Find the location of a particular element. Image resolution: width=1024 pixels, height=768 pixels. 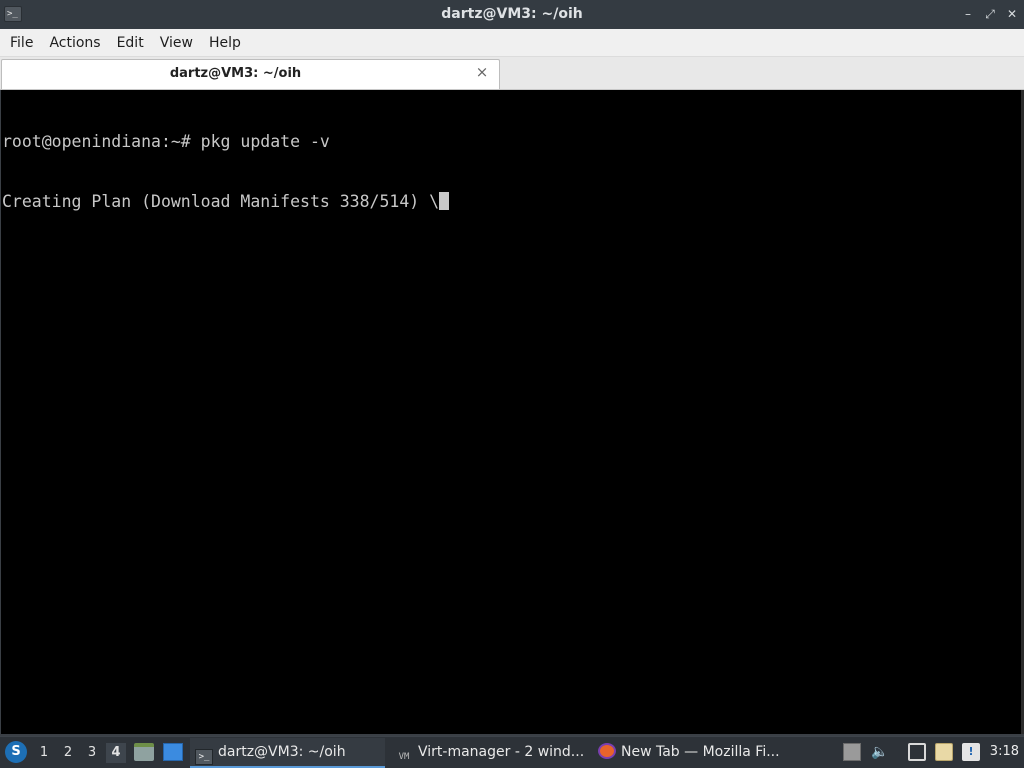

clipboard-icon is located at coordinates (944, 752).